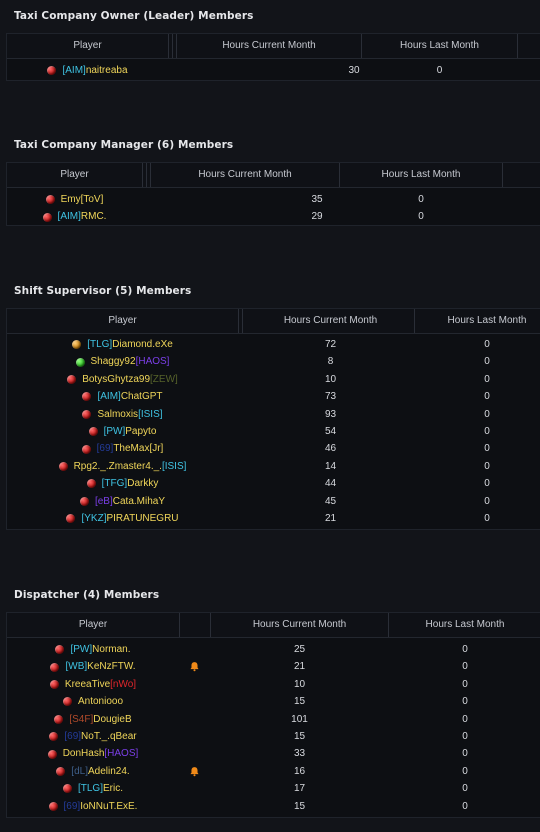 This screenshot has height=832, width=540. What do you see at coordinates (87, 684) in the screenshot?
I see `player-name: KreeaTive` at bounding box center [87, 684].